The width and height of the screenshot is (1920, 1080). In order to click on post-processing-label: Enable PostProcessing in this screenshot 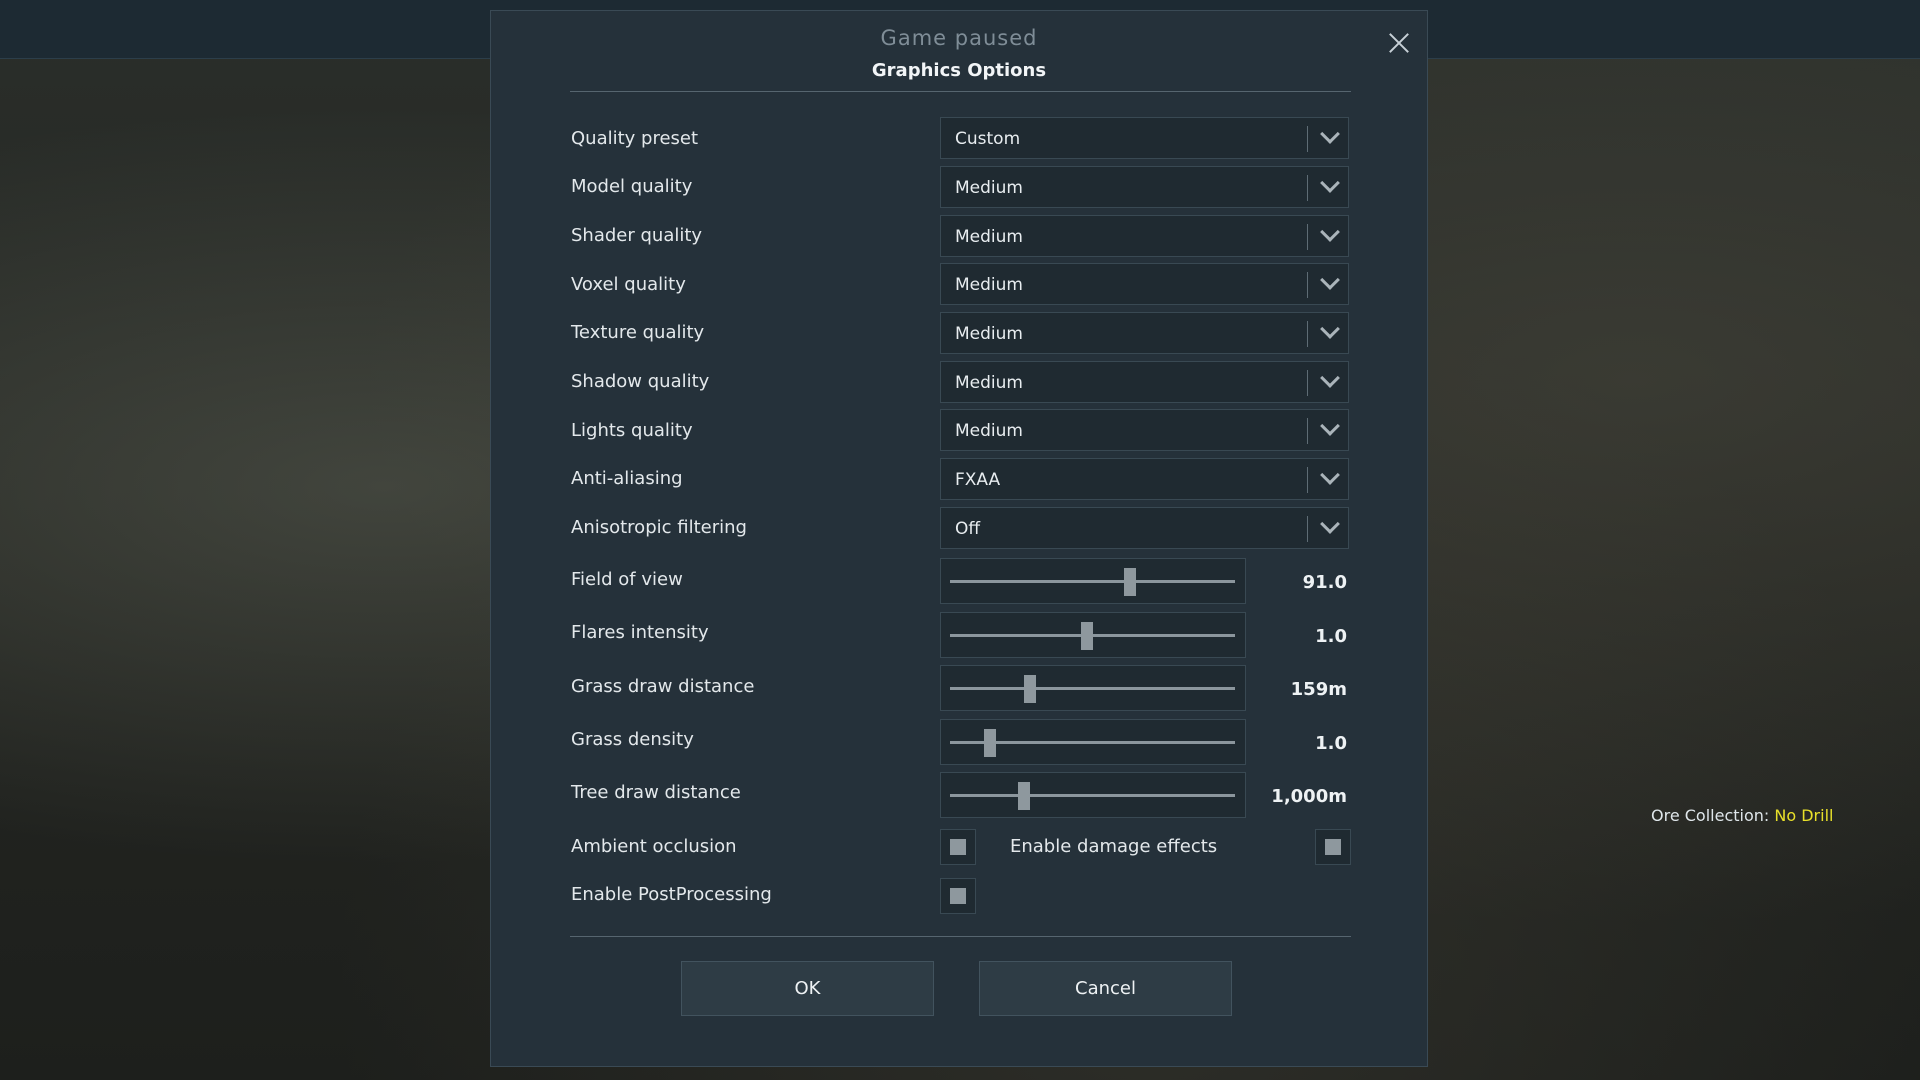, I will do `click(671, 894)`.